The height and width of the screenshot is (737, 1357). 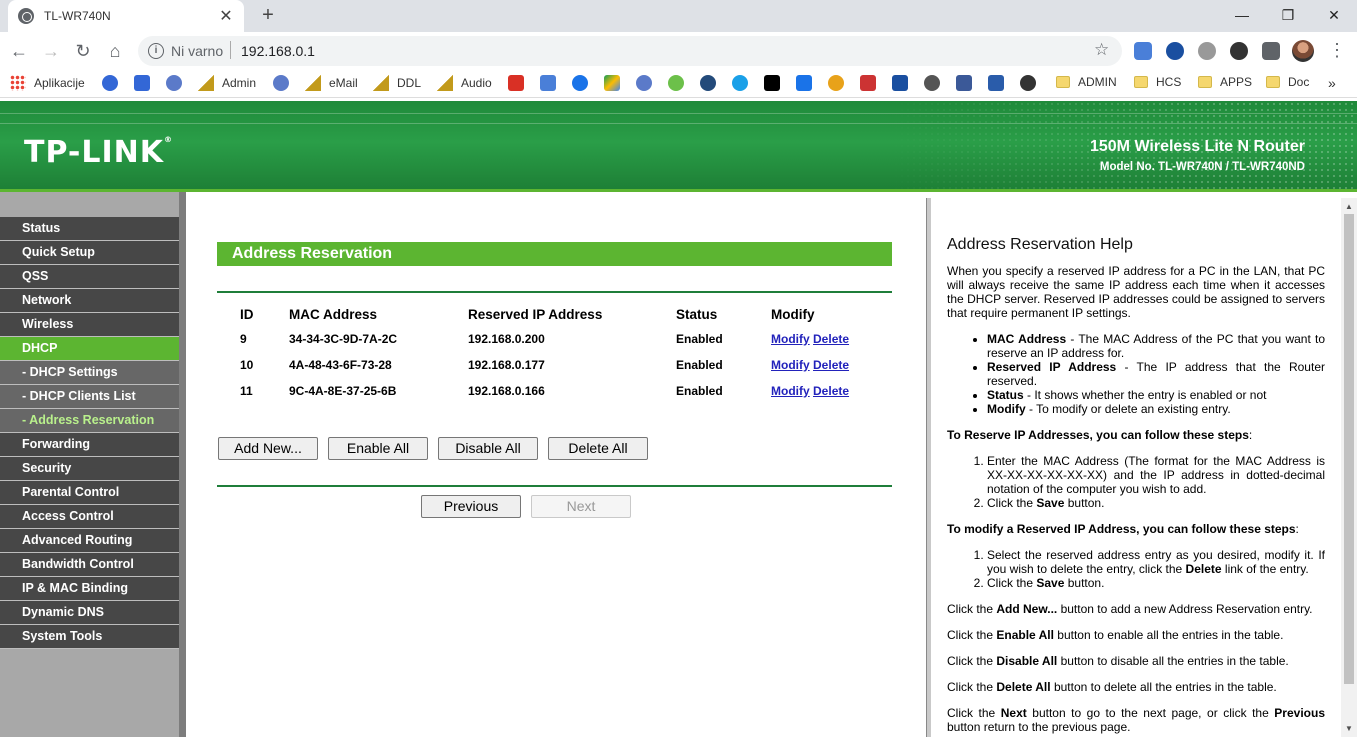 What do you see at coordinates (268, 16) in the screenshot?
I see `new-tab-button: +` at bounding box center [268, 16].